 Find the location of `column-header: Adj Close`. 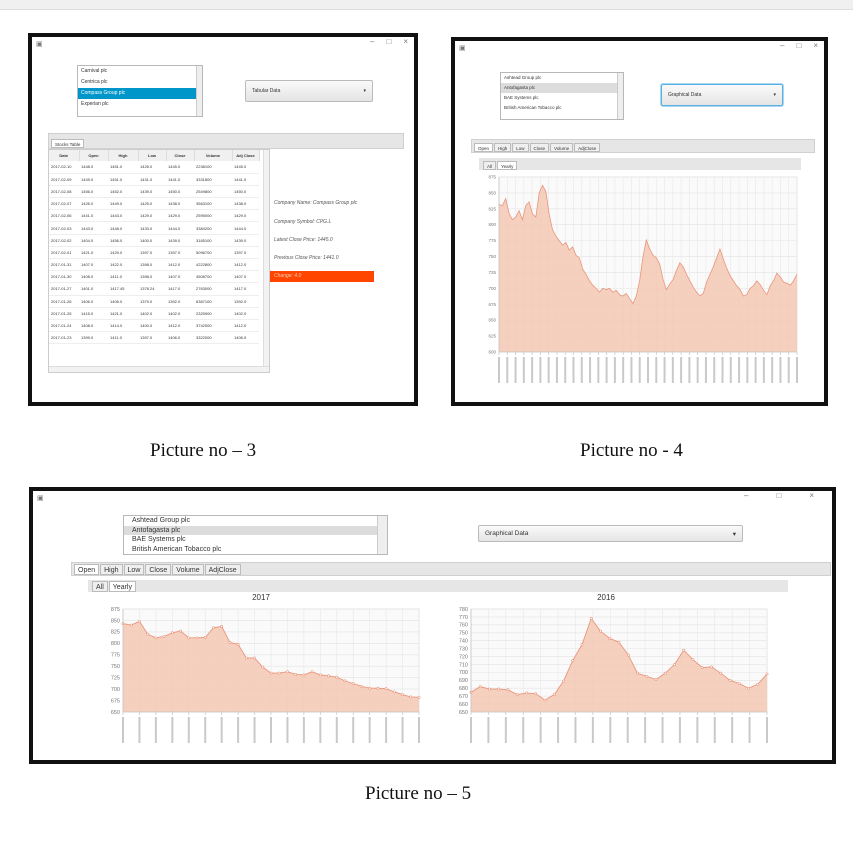

column-header: Adj Close is located at coordinates (246, 155).